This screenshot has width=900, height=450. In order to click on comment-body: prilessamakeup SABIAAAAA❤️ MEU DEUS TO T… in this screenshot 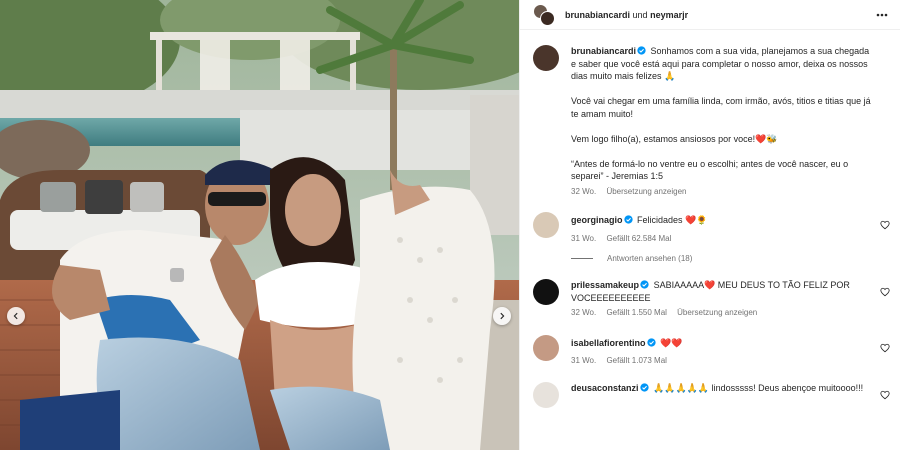, I will do `click(730, 299)`.